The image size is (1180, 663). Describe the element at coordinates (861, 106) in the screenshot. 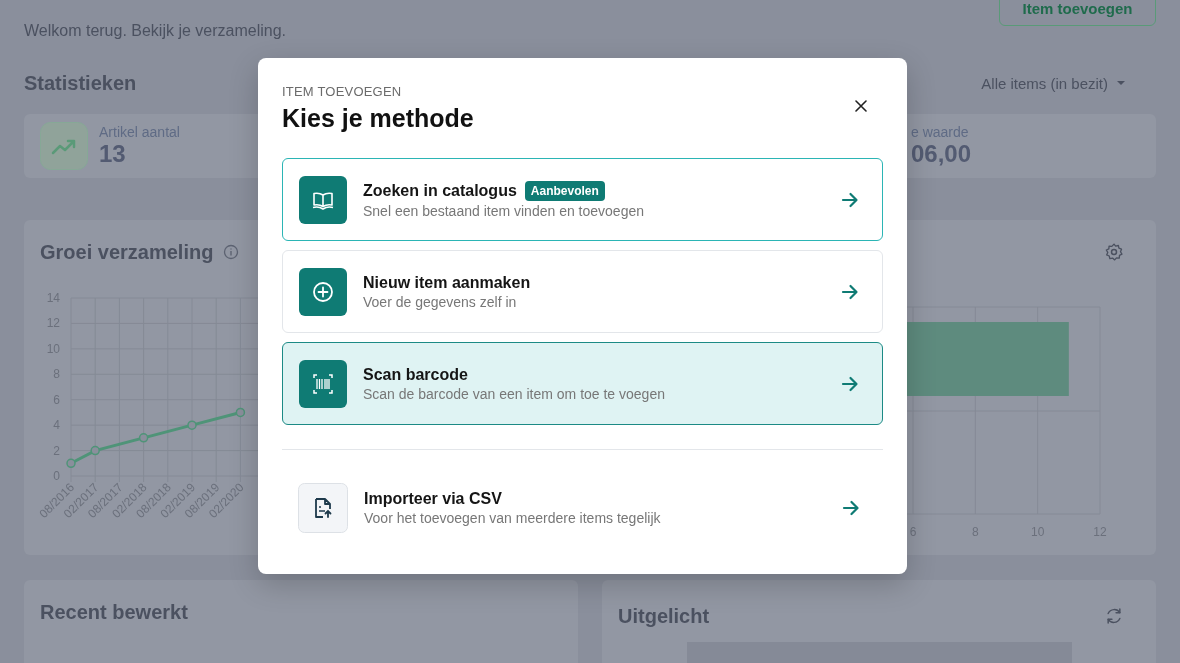

I see `close-icon` at that location.